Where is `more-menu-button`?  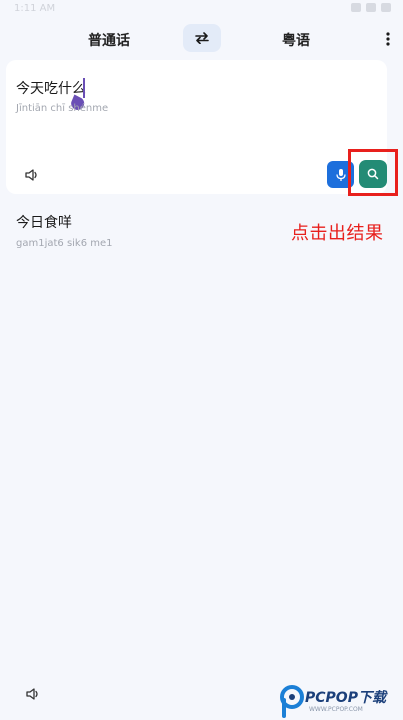 more-menu-button is located at coordinates (388, 39).